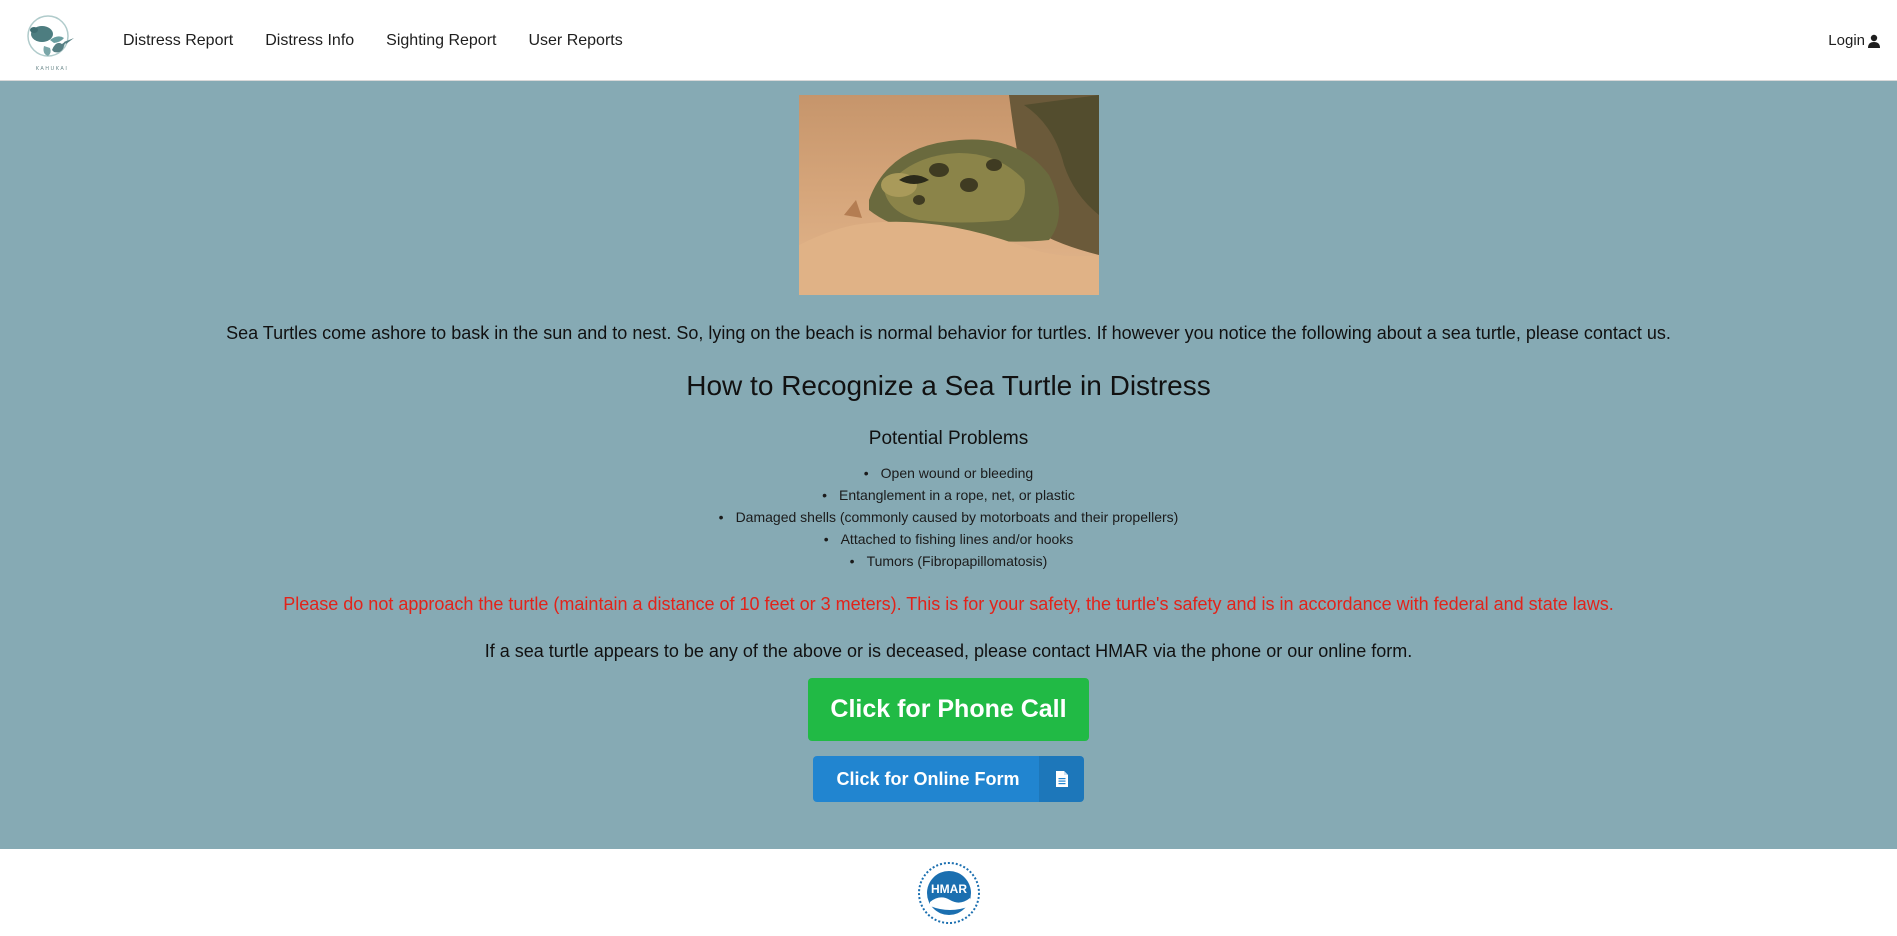 The image size is (1897, 936). What do you see at coordinates (1846, 40) in the screenshot?
I see `login-label: Login` at bounding box center [1846, 40].